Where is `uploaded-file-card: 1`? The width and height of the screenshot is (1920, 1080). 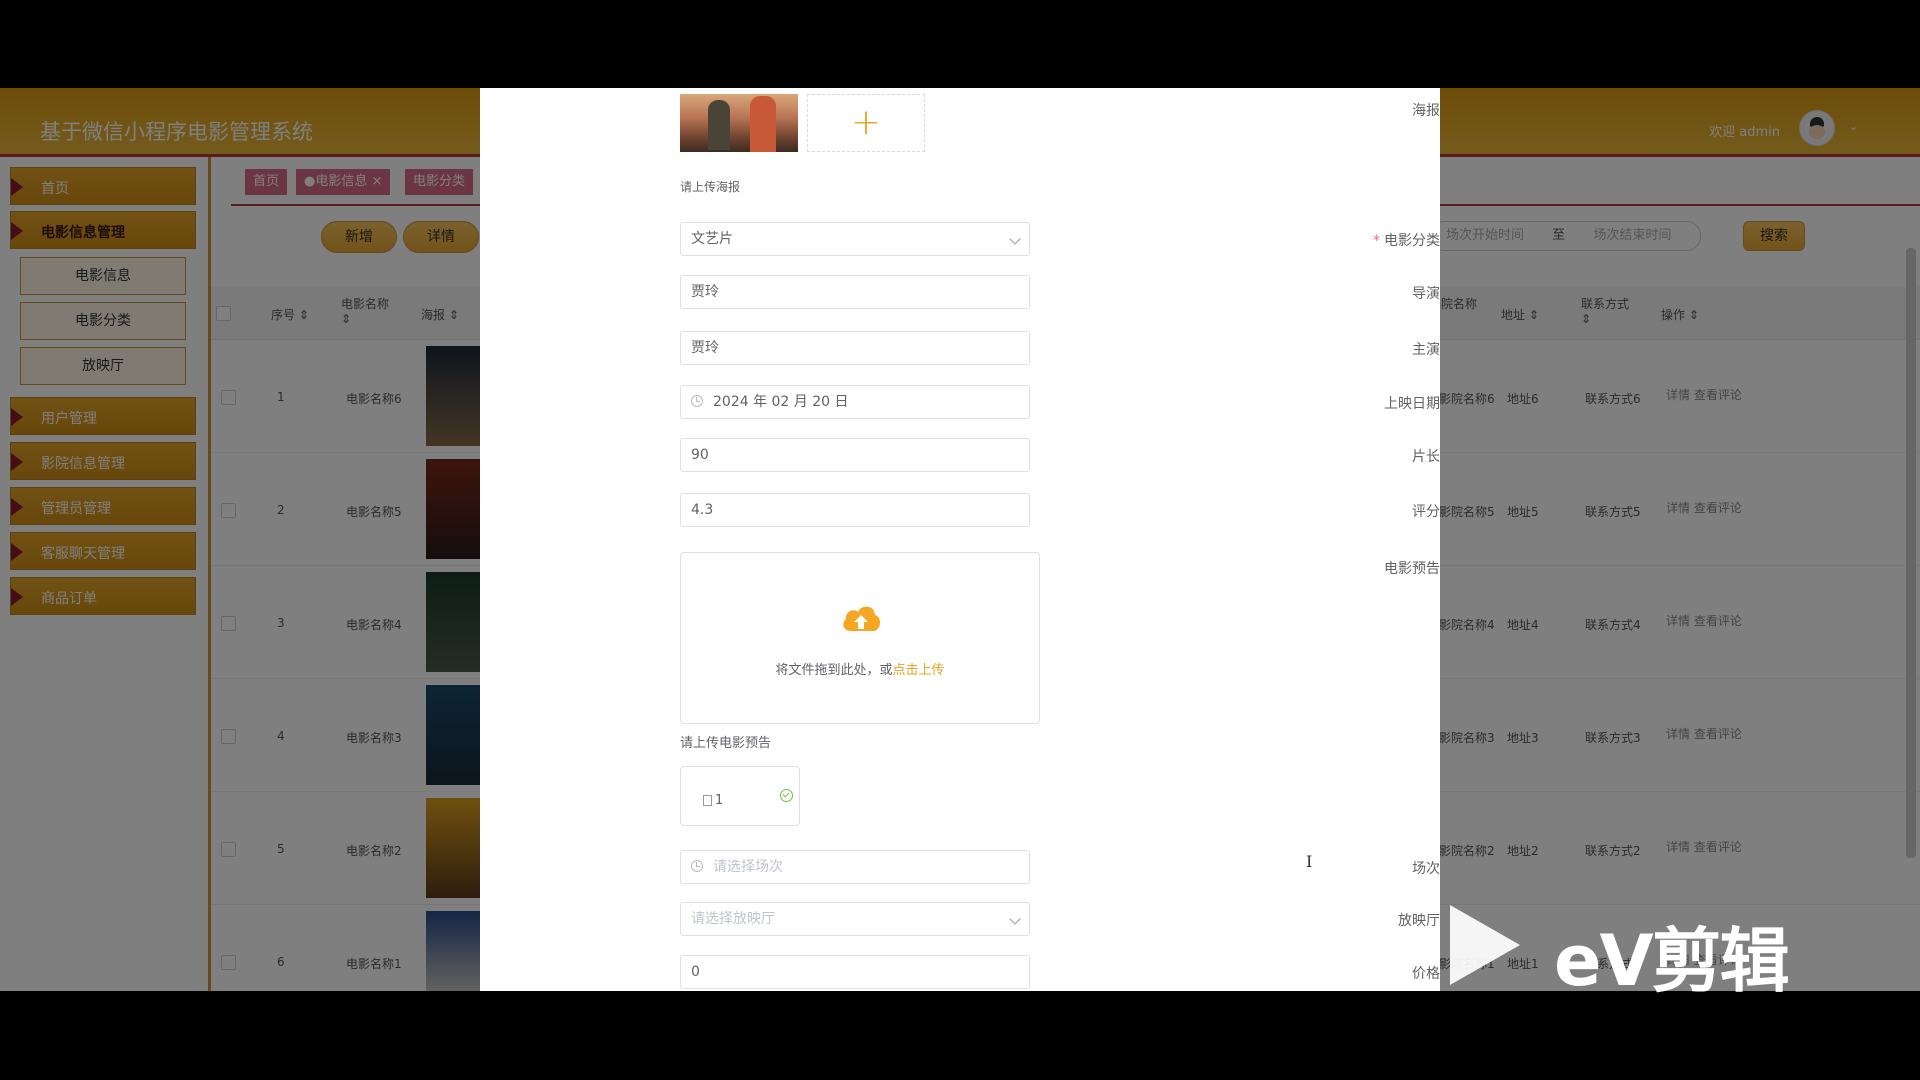 uploaded-file-card: 1 is located at coordinates (740, 796).